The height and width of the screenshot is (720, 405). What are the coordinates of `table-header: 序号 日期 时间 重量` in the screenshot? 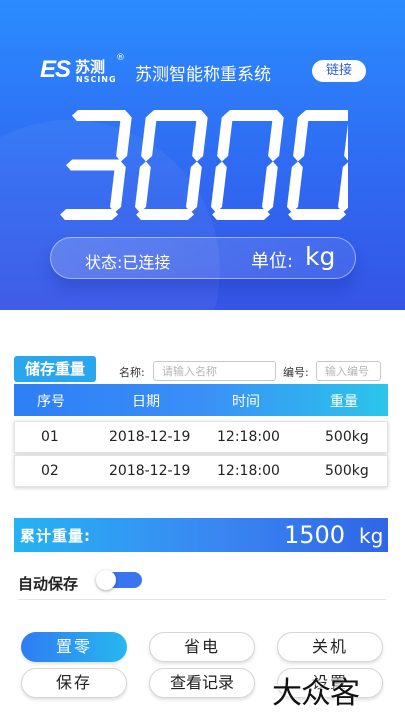 It's located at (201, 400).